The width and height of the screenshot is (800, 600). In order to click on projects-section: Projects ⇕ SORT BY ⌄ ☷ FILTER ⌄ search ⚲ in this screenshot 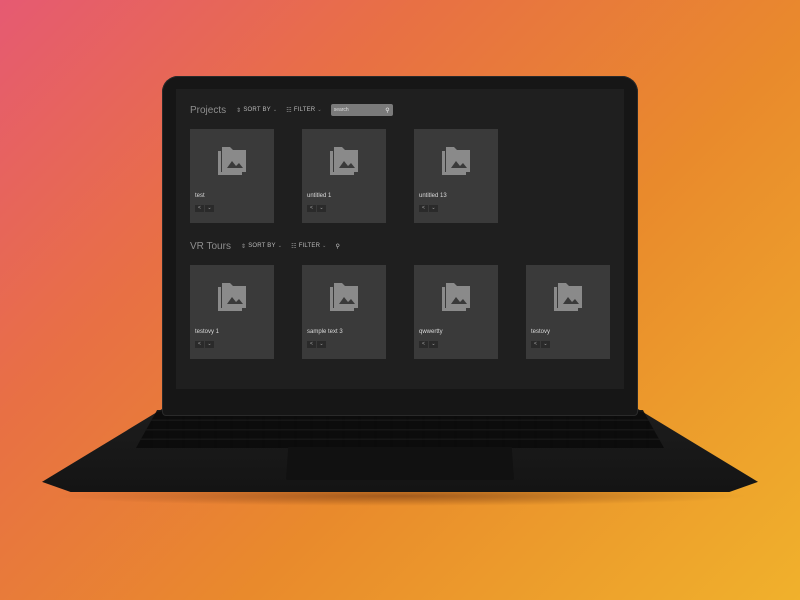, I will do `click(405, 163)`.